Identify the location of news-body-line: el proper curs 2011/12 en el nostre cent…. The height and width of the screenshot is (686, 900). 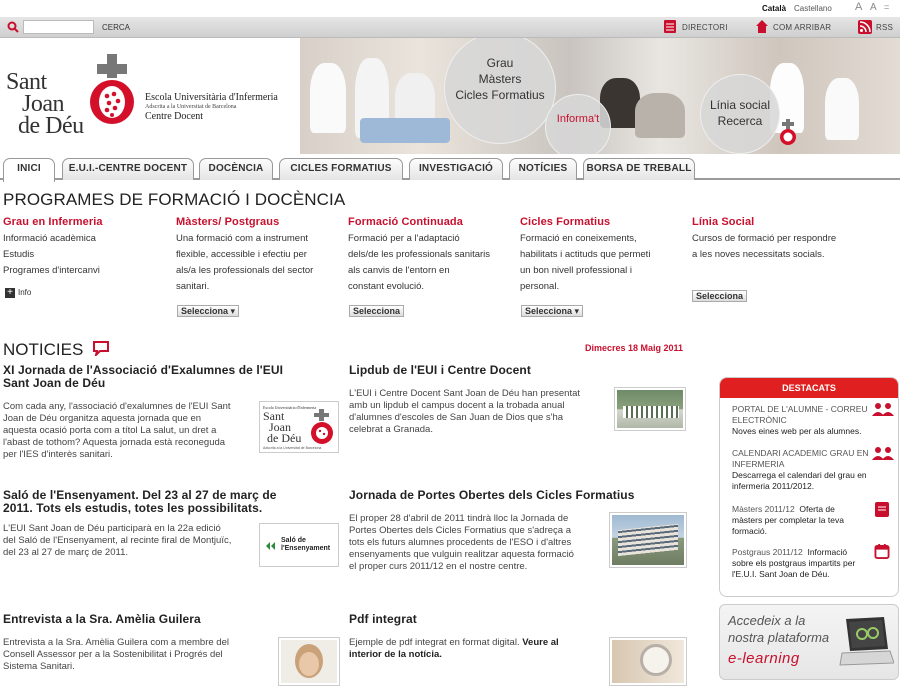
(438, 566).